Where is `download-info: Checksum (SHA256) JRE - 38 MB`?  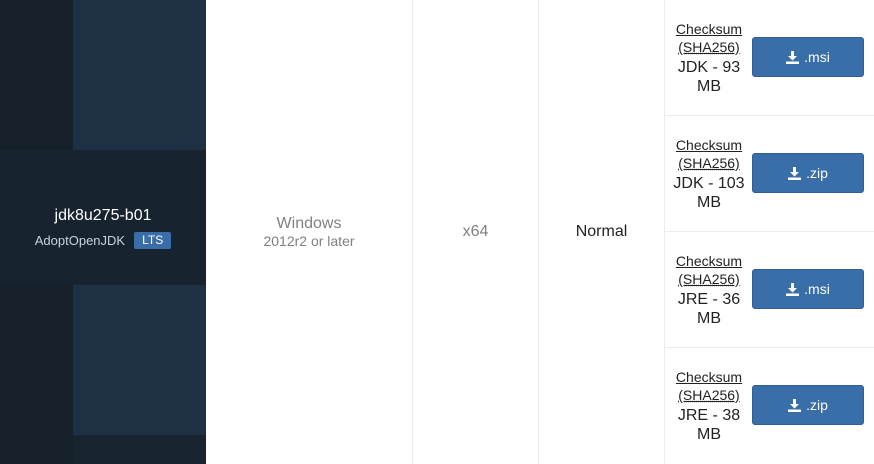
download-info: Checksum (SHA256) JRE - 38 MB is located at coordinates (709, 406).